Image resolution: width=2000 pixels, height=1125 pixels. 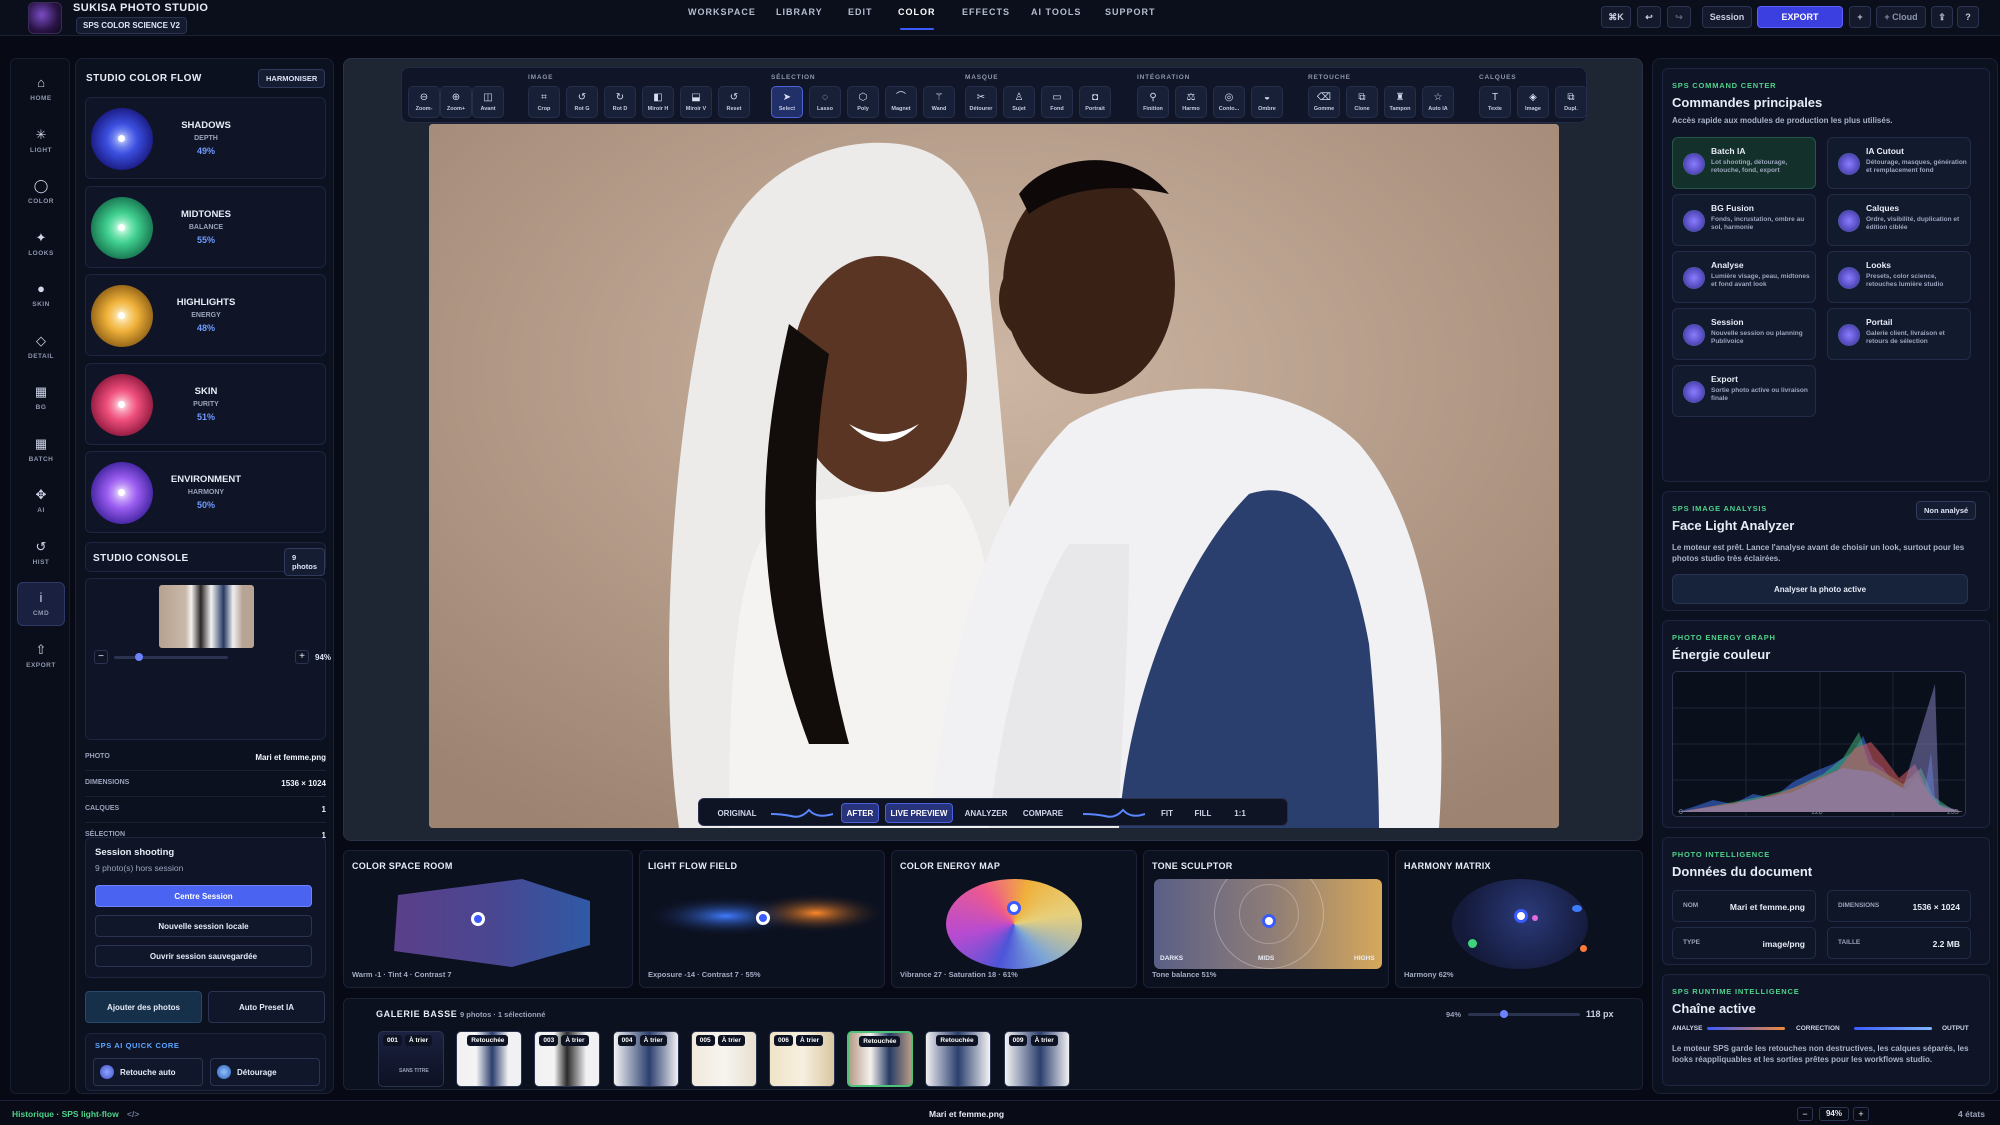 I want to click on flow-card-midtones: MIDTONES BALANCE 55%, so click(x=205, y=226).